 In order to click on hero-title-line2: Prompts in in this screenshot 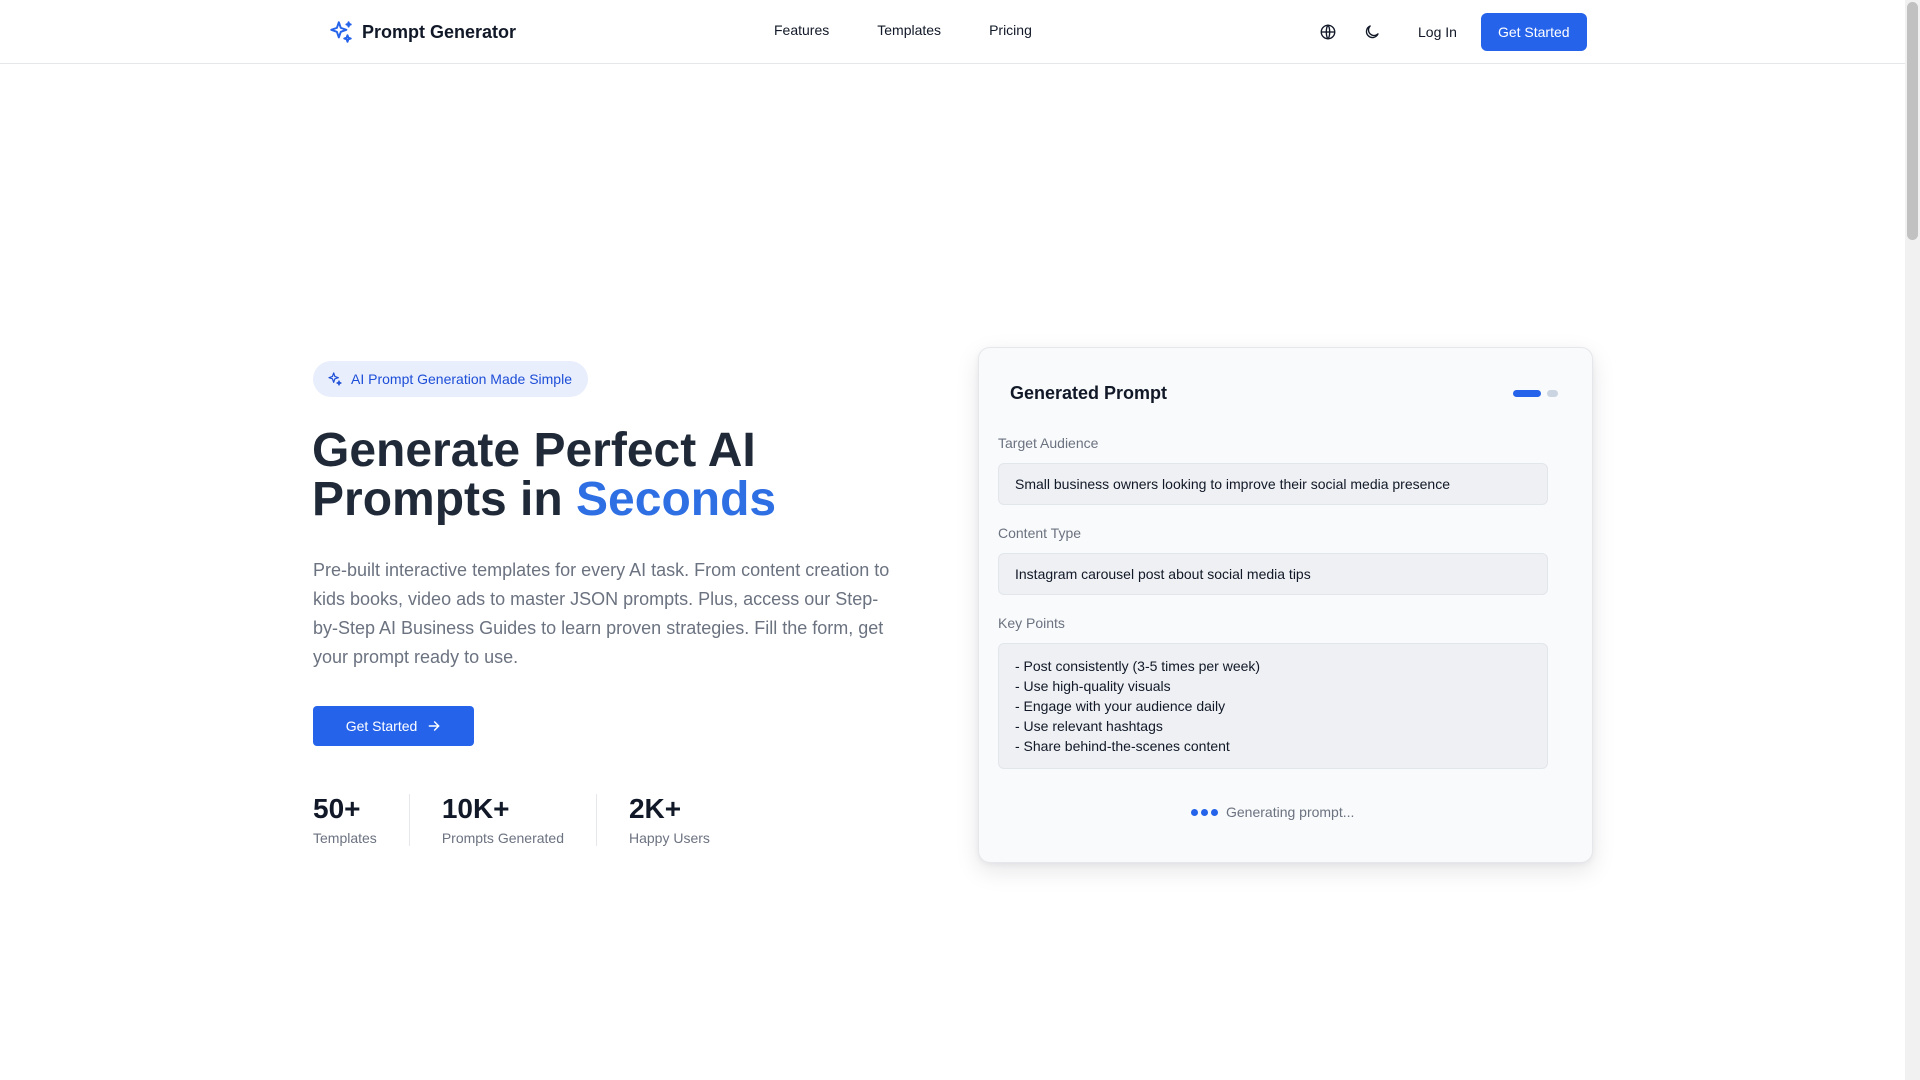, I will do `click(444, 499)`.